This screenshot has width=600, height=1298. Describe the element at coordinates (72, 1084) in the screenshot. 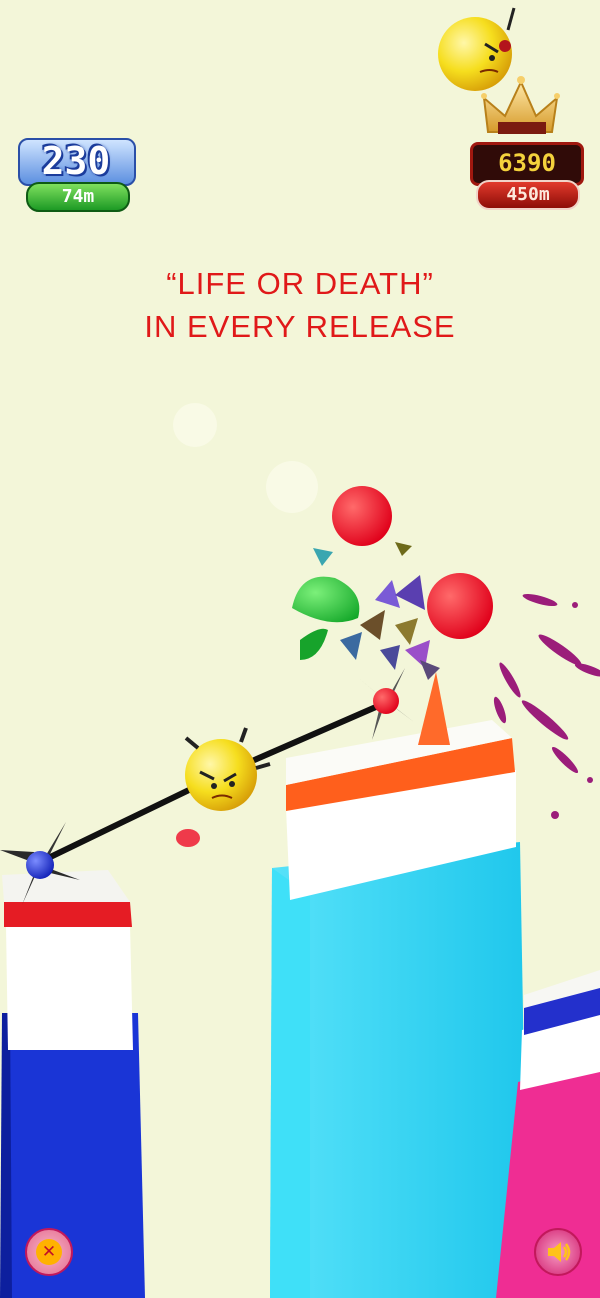

I see `pillar-blue` at that location.